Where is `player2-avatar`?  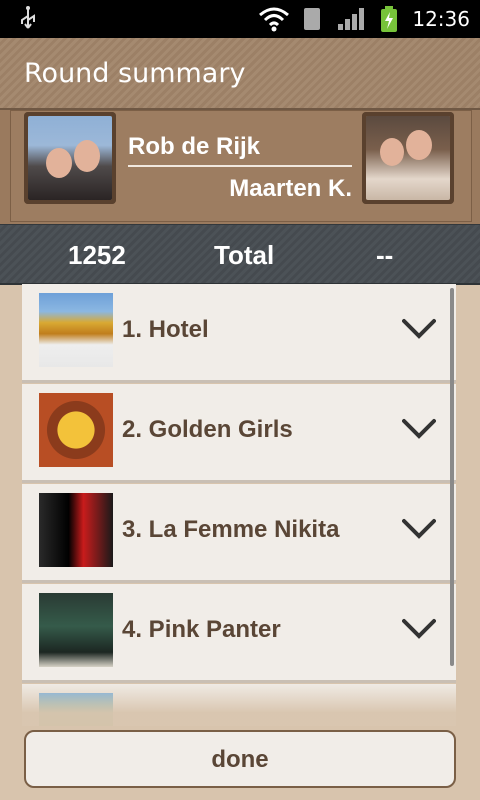
player2-avatar is located at coordinates (408, 158).